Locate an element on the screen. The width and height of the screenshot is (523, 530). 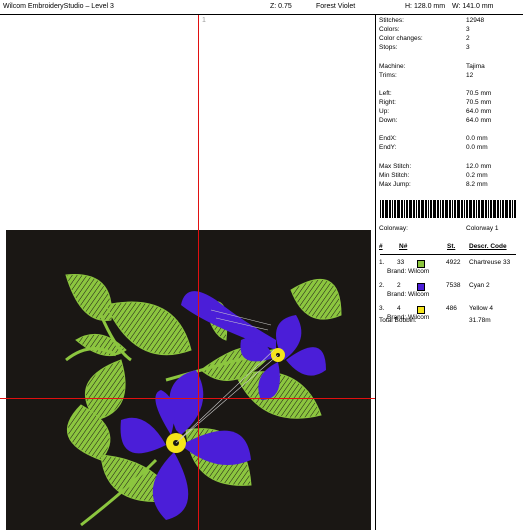
thread-stitch-count: 486 is located at coordinates (451, 308).